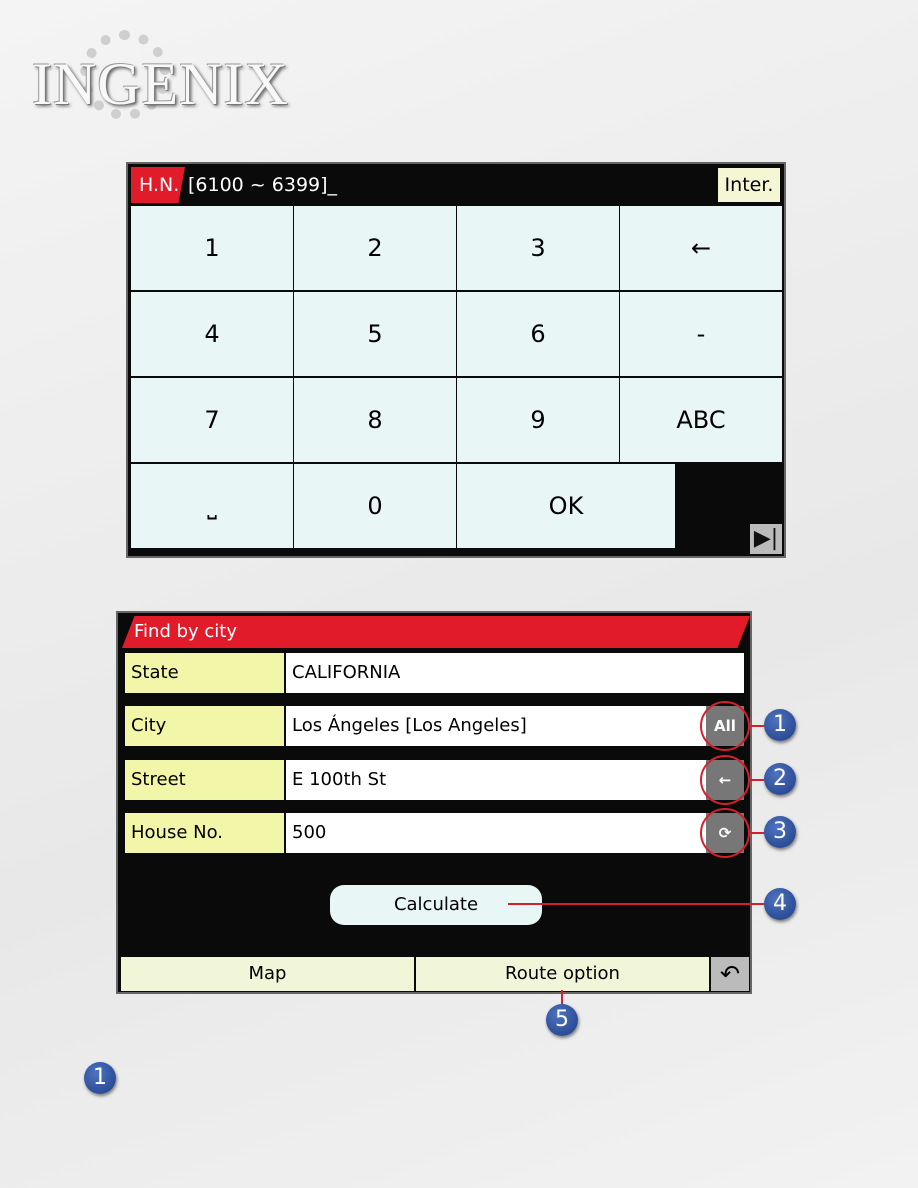  What do you see at coordinates (780, 725) in the screenshot?
I see `callout-1: 1` at bounding box center [780, 725].